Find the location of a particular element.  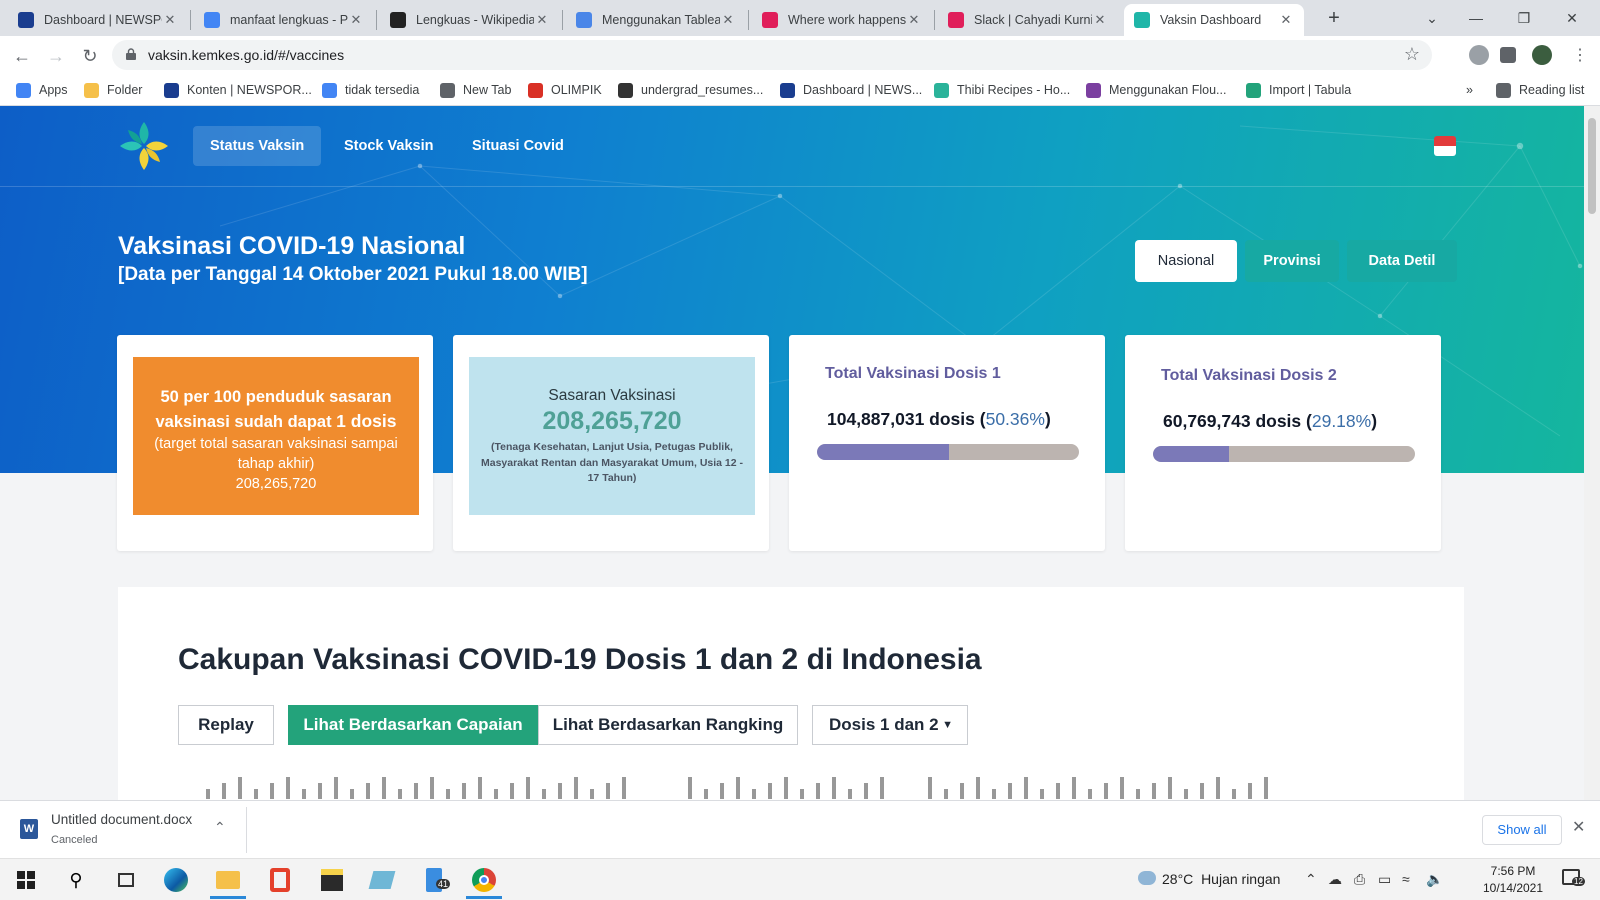

battery-icon: ▭ is located at coordinates (1384, 879).